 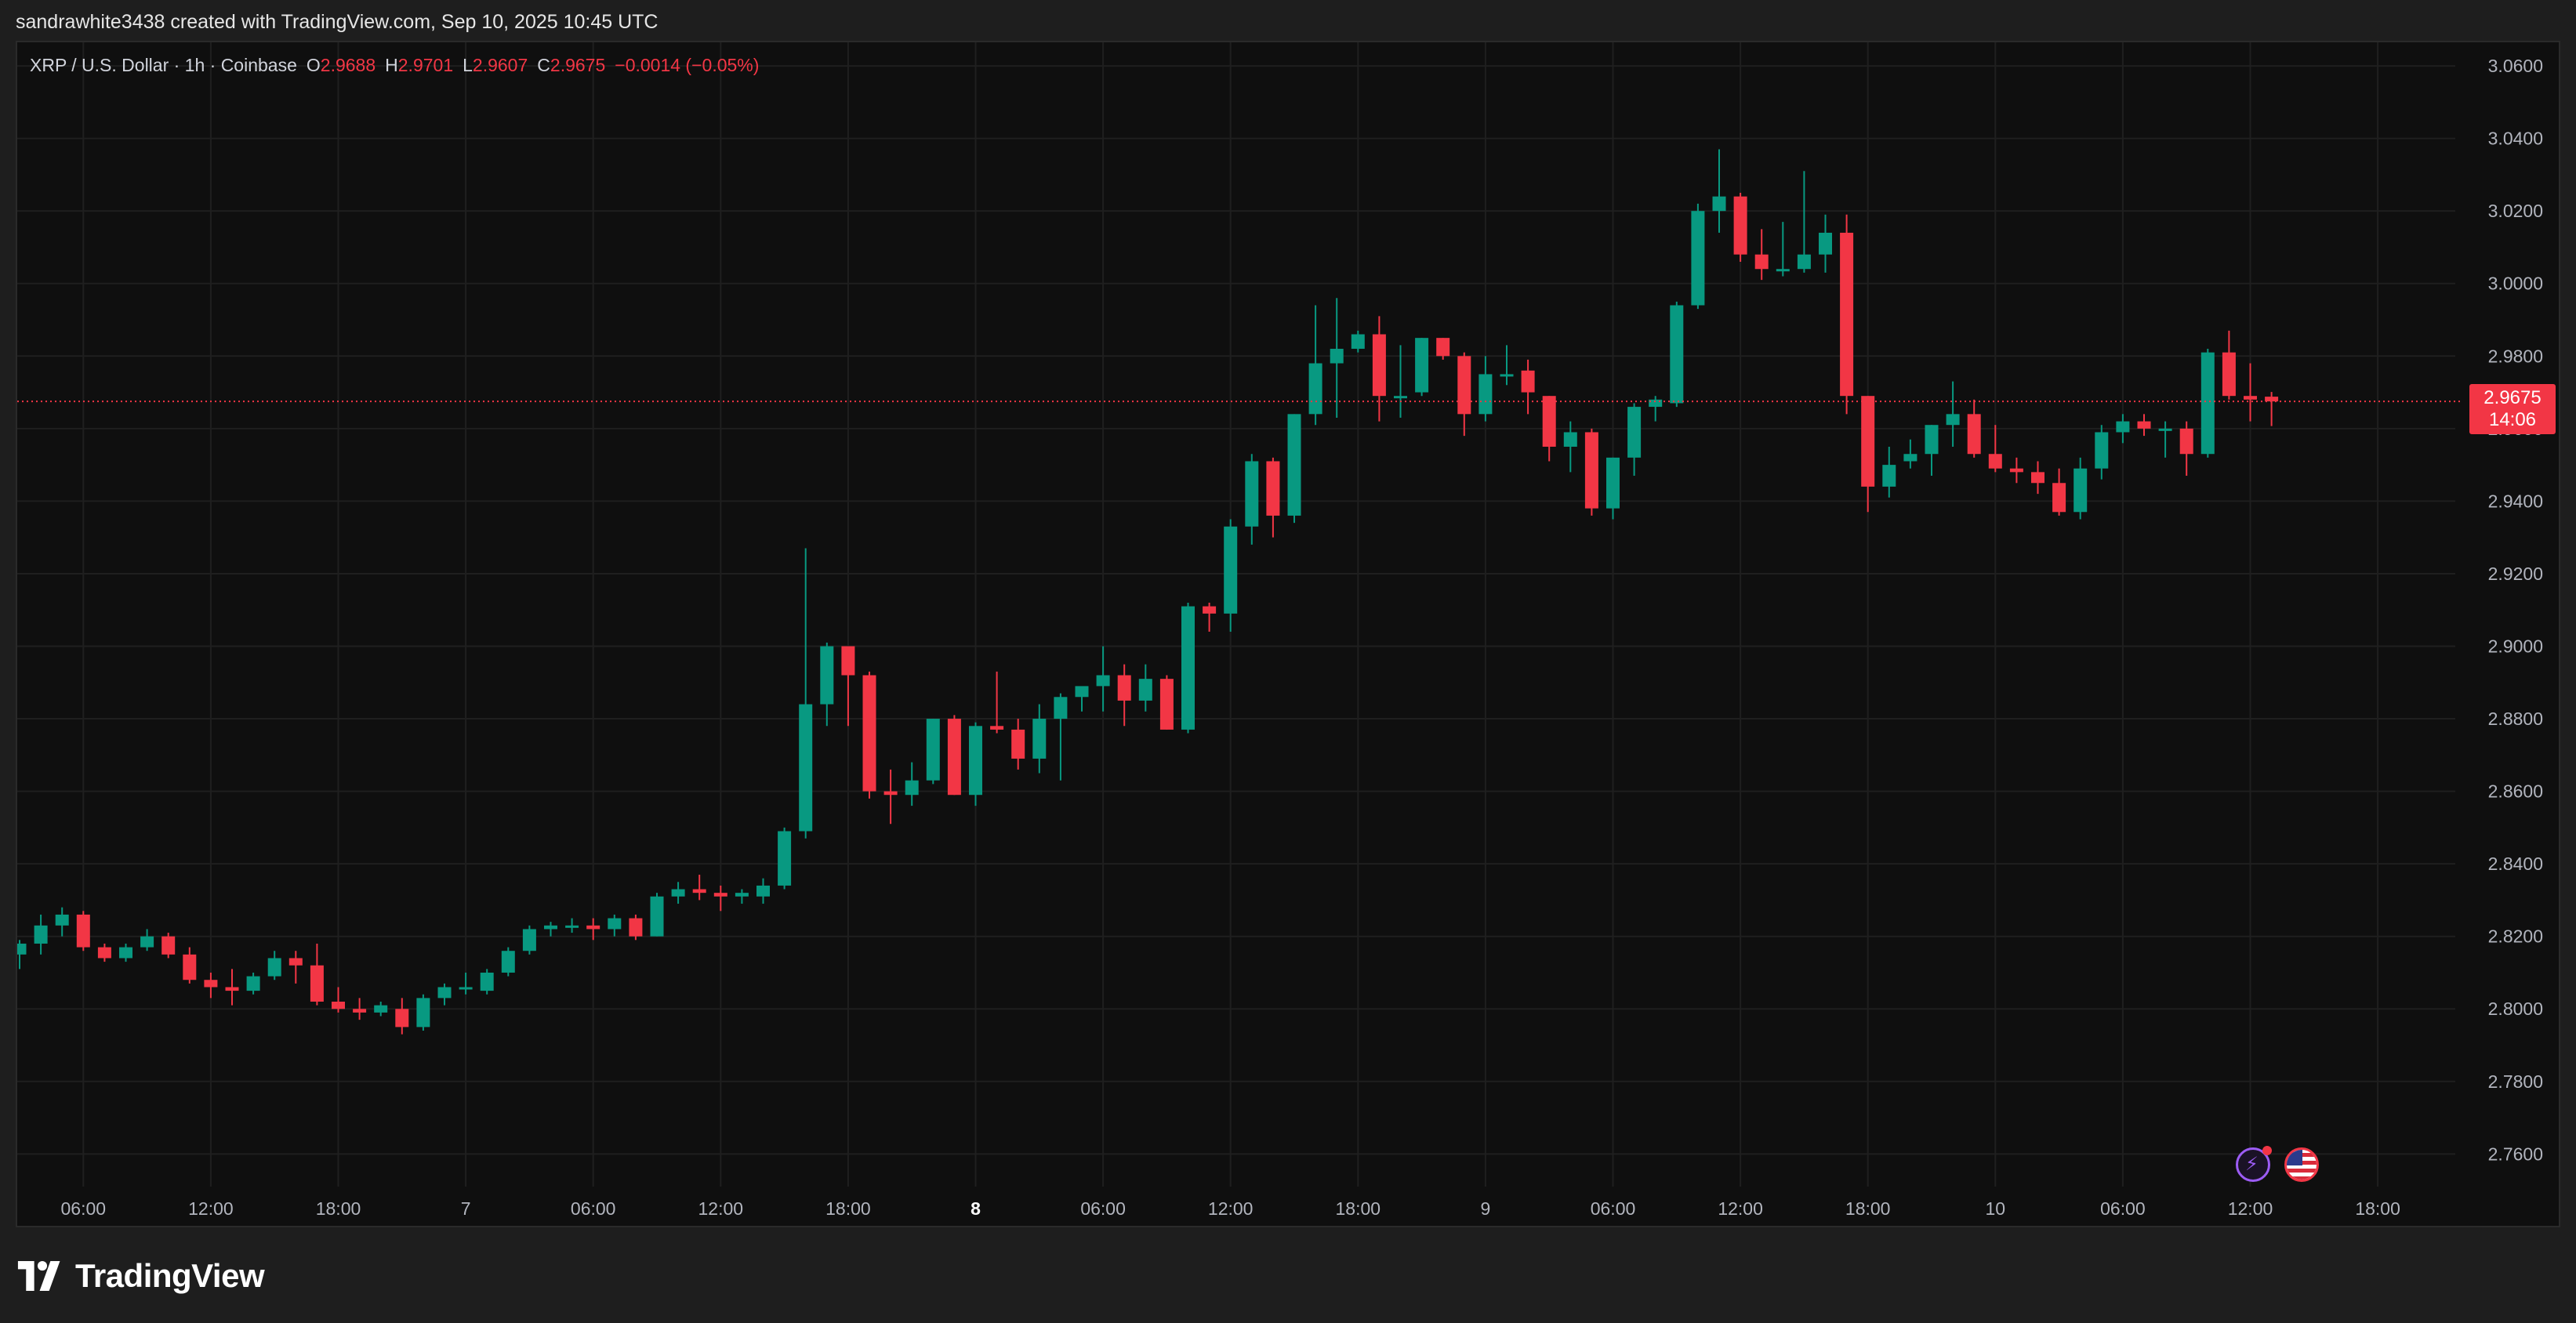 I want to click on price-tick-label: 2.8200, so click(x=2515, y=936).